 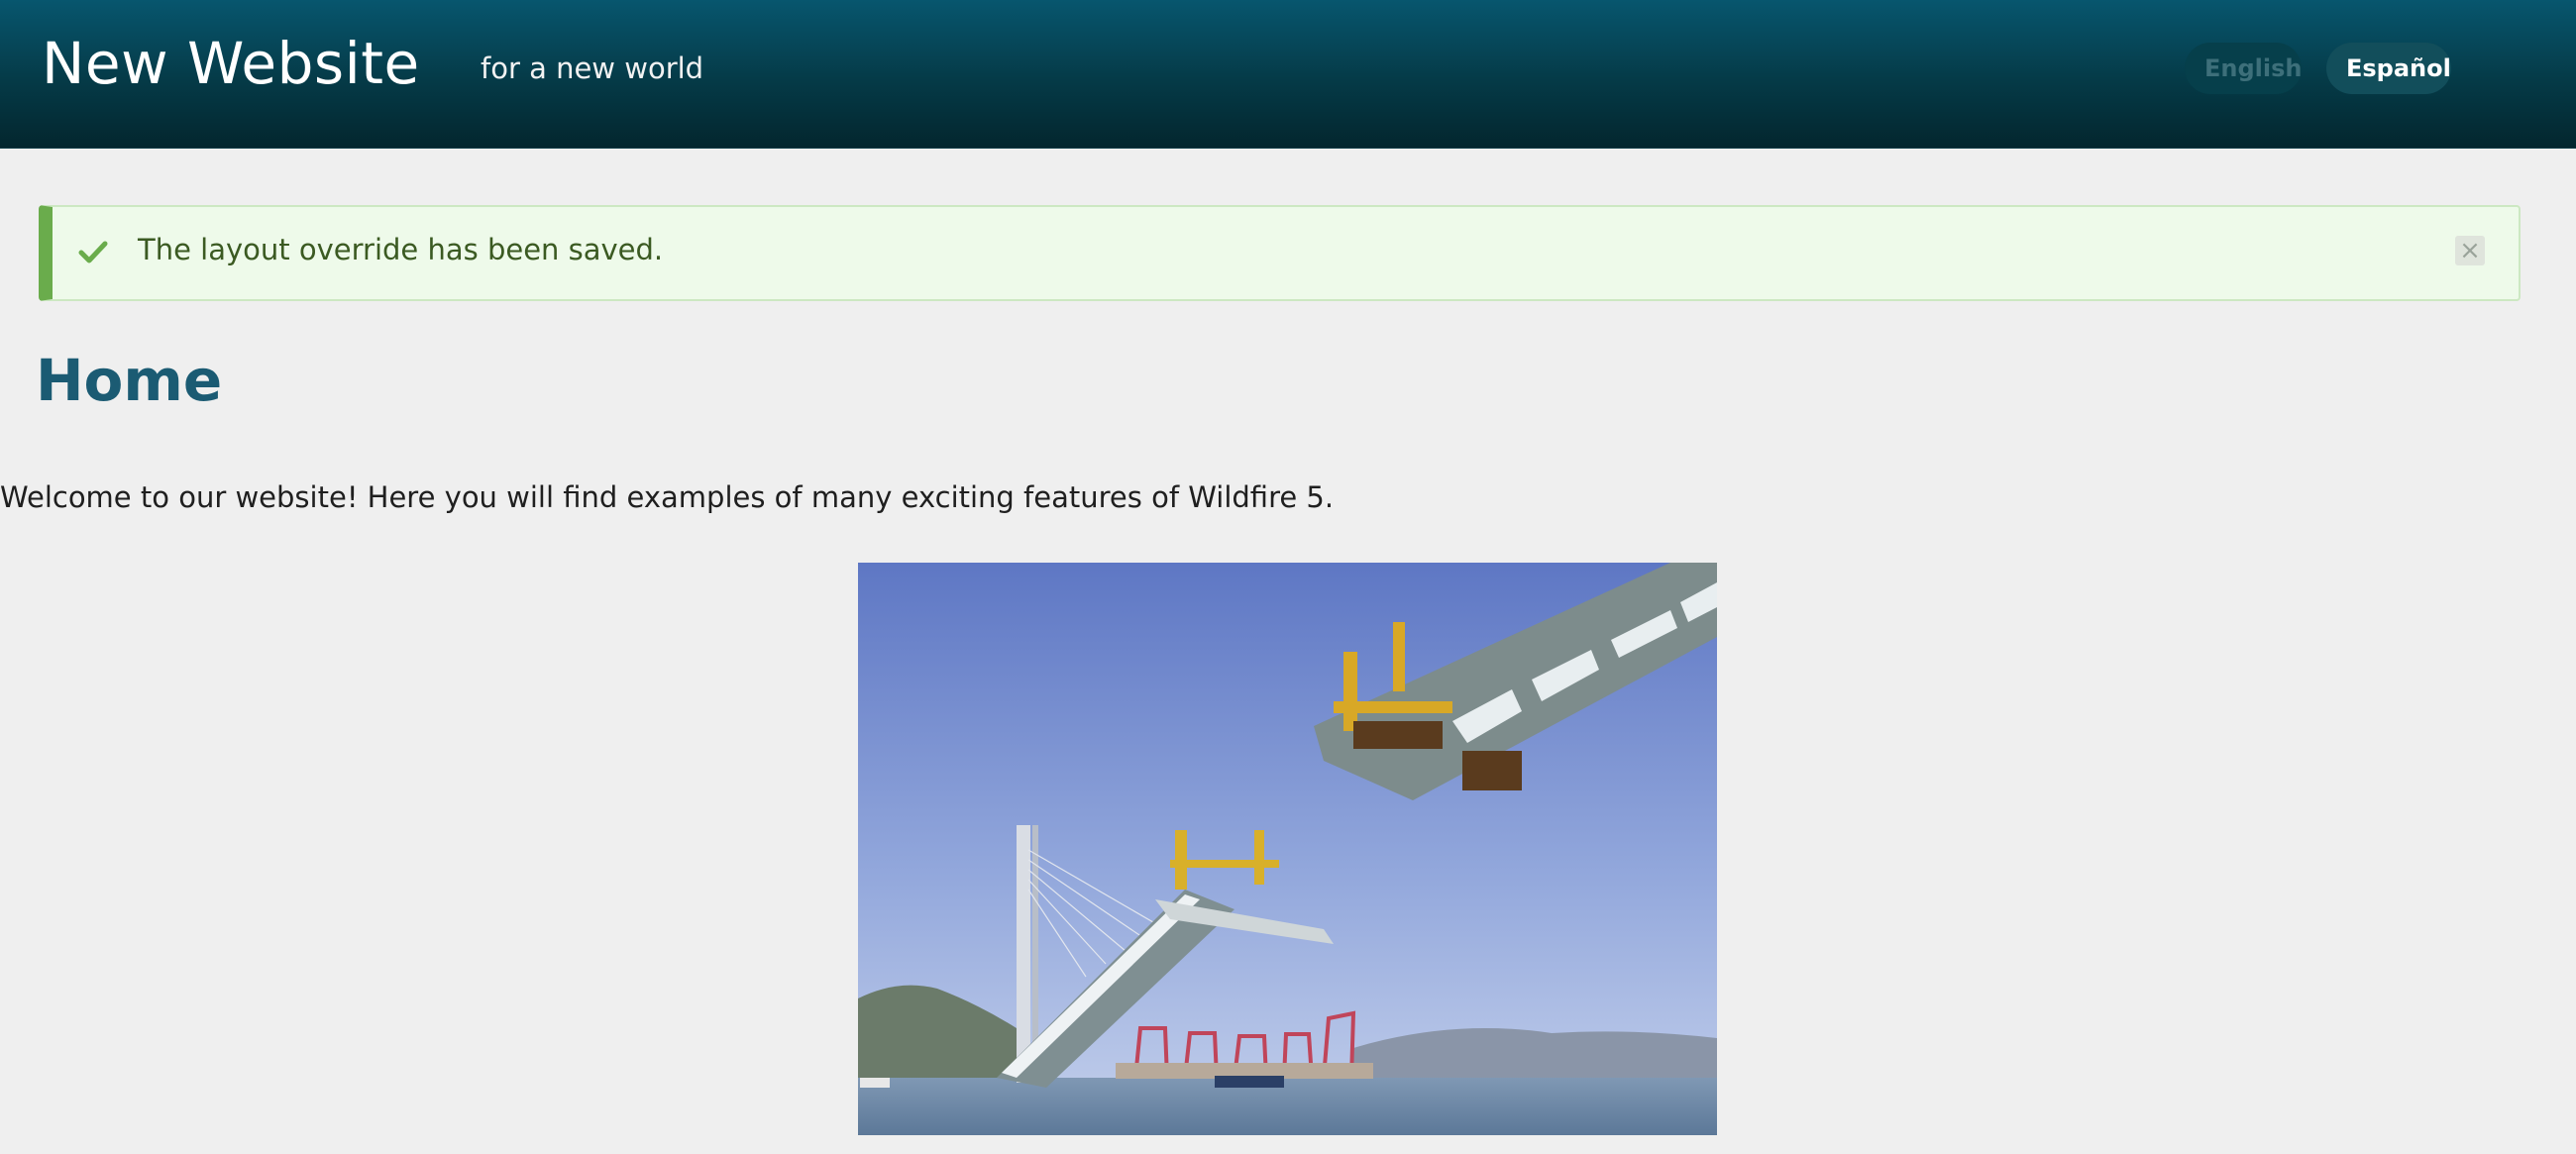 I want to click on close-icon: ×, so click(x=2470, y=250).